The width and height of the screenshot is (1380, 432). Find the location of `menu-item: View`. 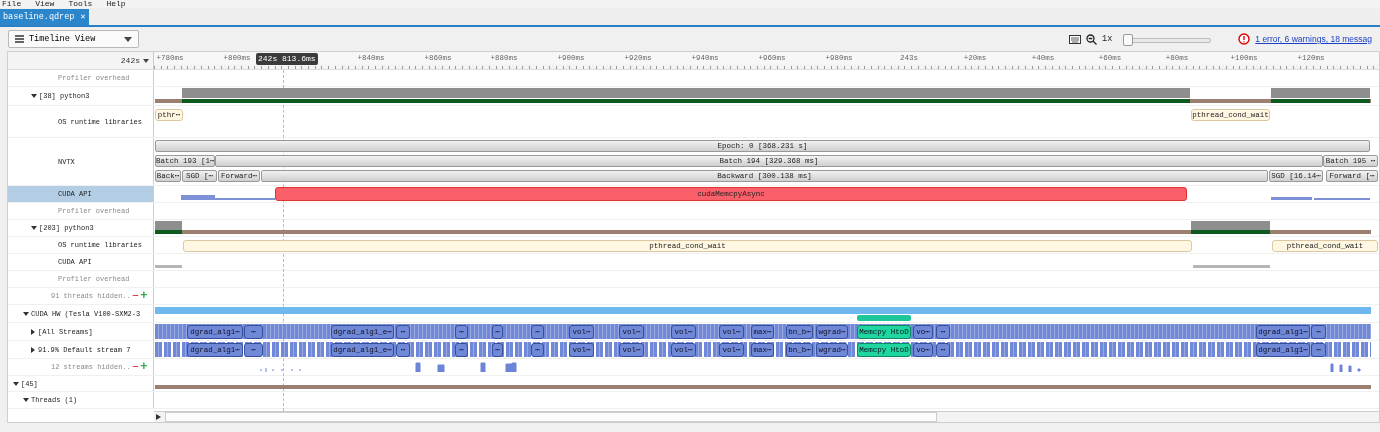

menu-item: View is located at coordinates (45, 4).